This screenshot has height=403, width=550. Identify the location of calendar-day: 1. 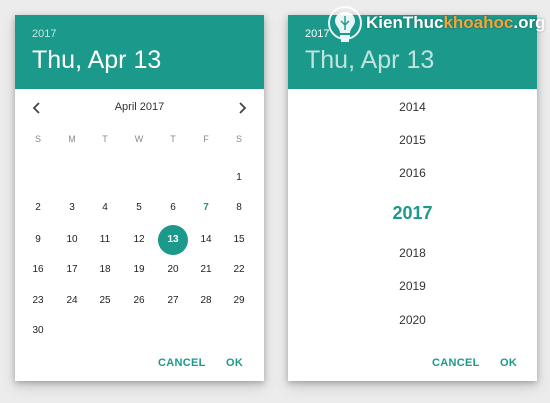
(239, 178).